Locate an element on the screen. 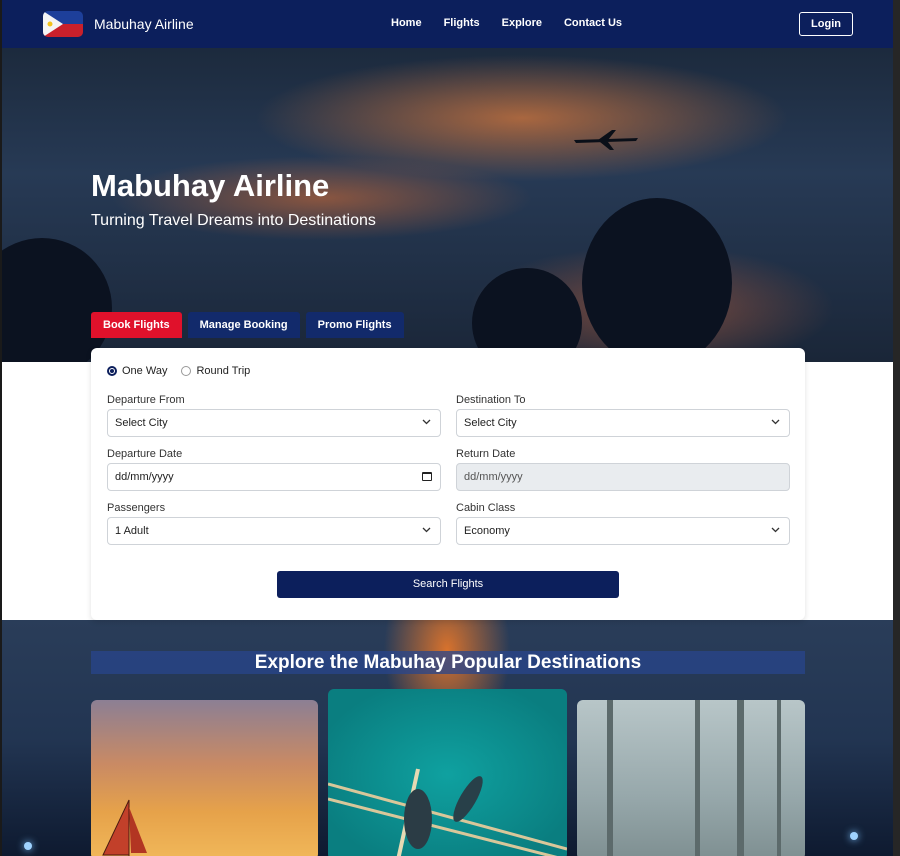 The width and height of the screenshot is (900, 856). explore-title-bar: Explore the Mabuhay Popular Destinations is located at coordinates (448, 662).